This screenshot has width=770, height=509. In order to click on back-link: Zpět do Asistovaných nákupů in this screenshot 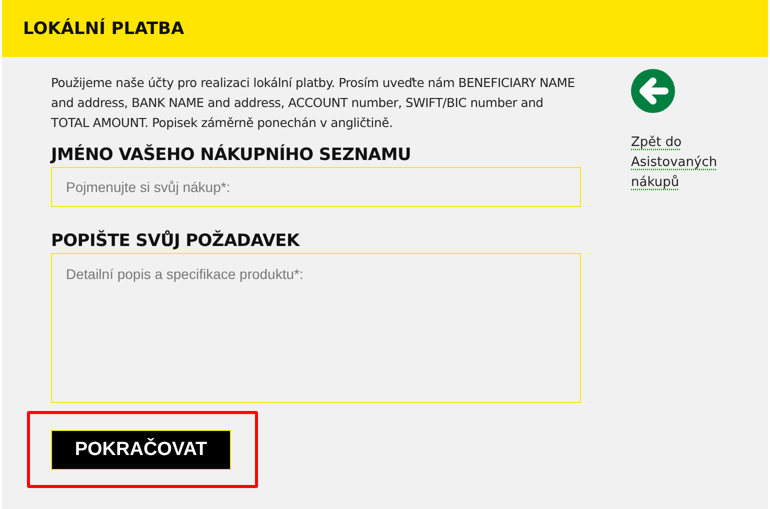, I will do `click(686, 163)`.